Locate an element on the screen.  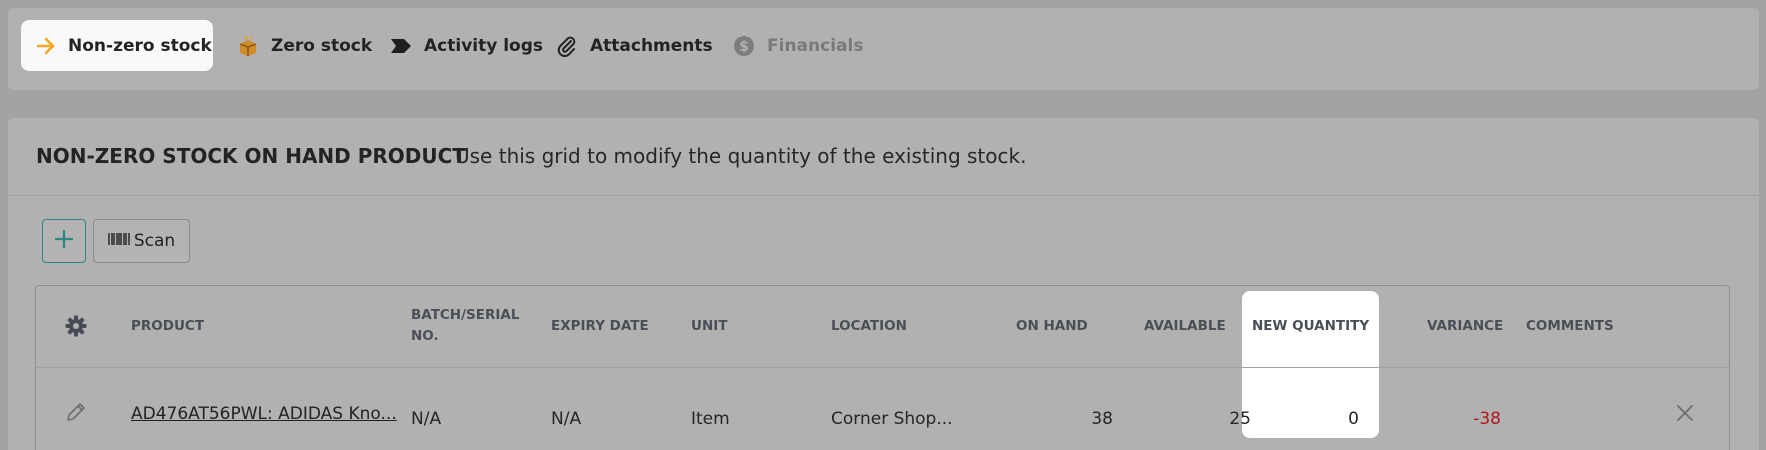
barcode-icon is located at coordinates (119, 241).